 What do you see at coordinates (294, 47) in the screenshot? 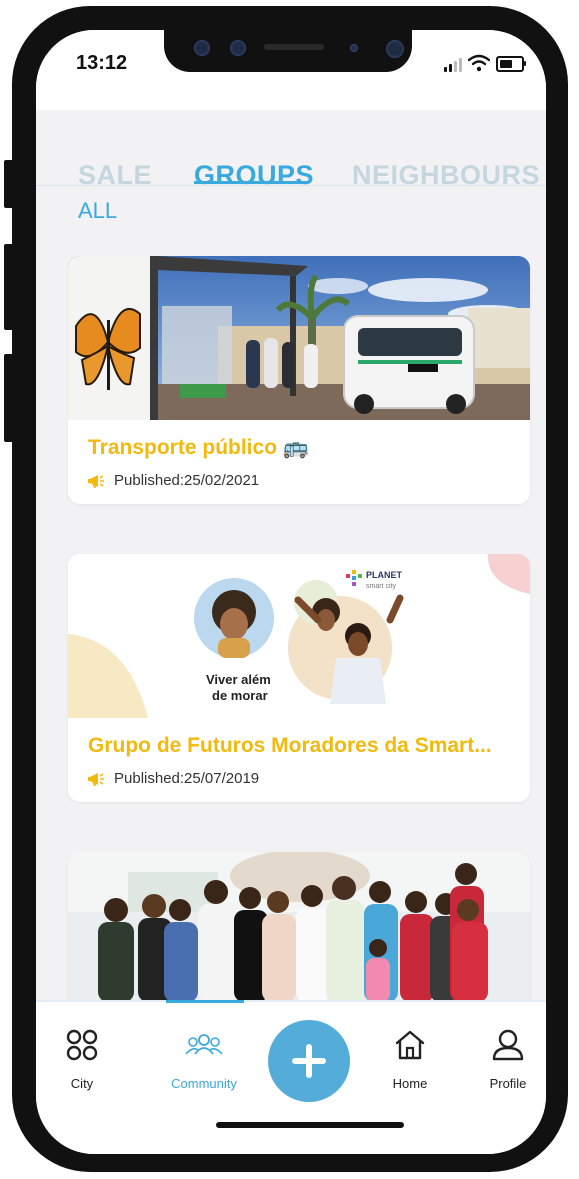
I see `speaker-grille` at bounding box center [294, 47].